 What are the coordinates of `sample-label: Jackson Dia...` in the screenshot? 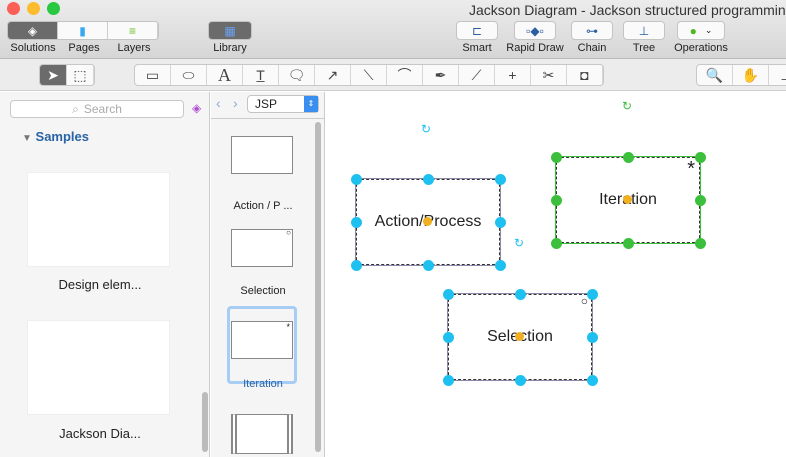 It's located at (100, 433).